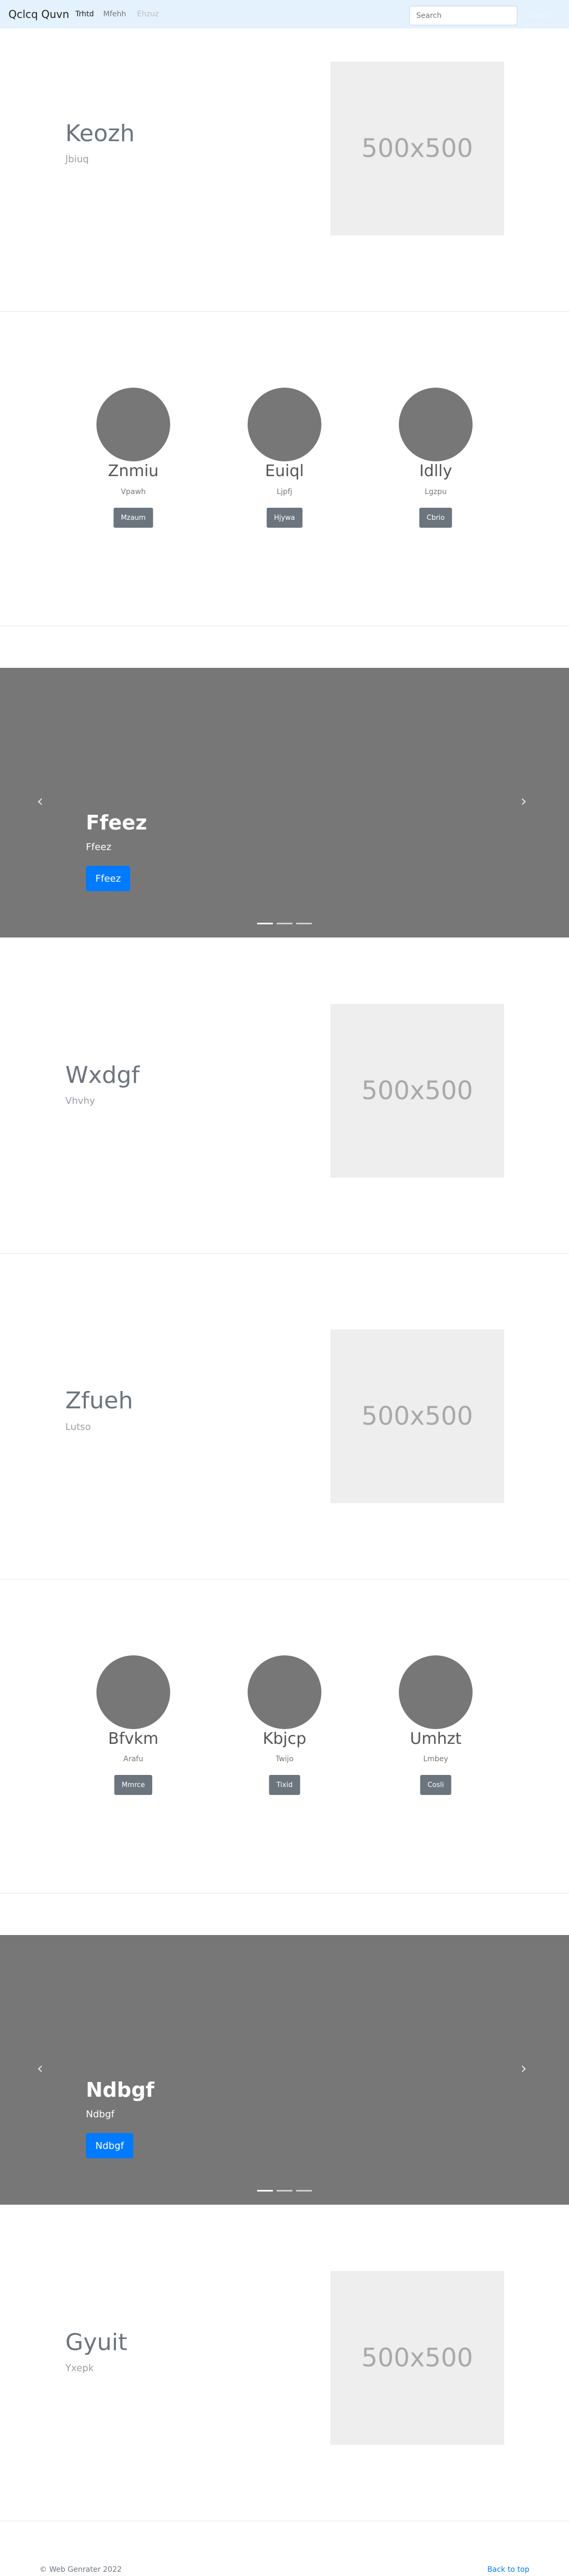 Image resolution: width=569 pixels, height=2576 pixels. I want to click on carousel-caption-text: Ffeez, so click(99, 847).